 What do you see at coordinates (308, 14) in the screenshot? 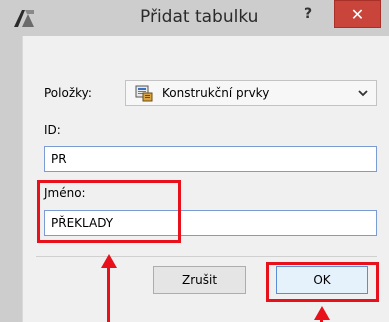
I see `help-button: ?` at bounding box center [308, 14].